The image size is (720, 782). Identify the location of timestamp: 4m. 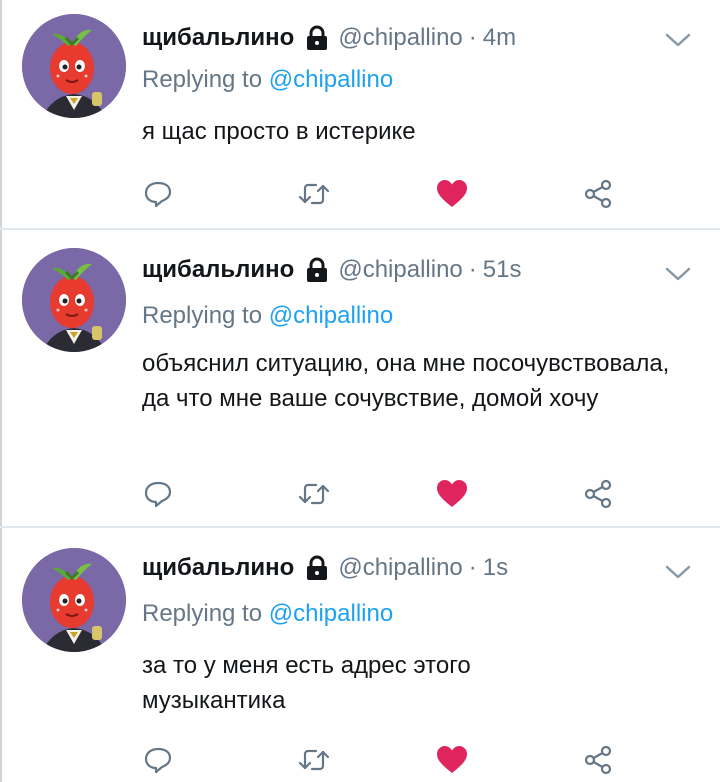
(499, 38).